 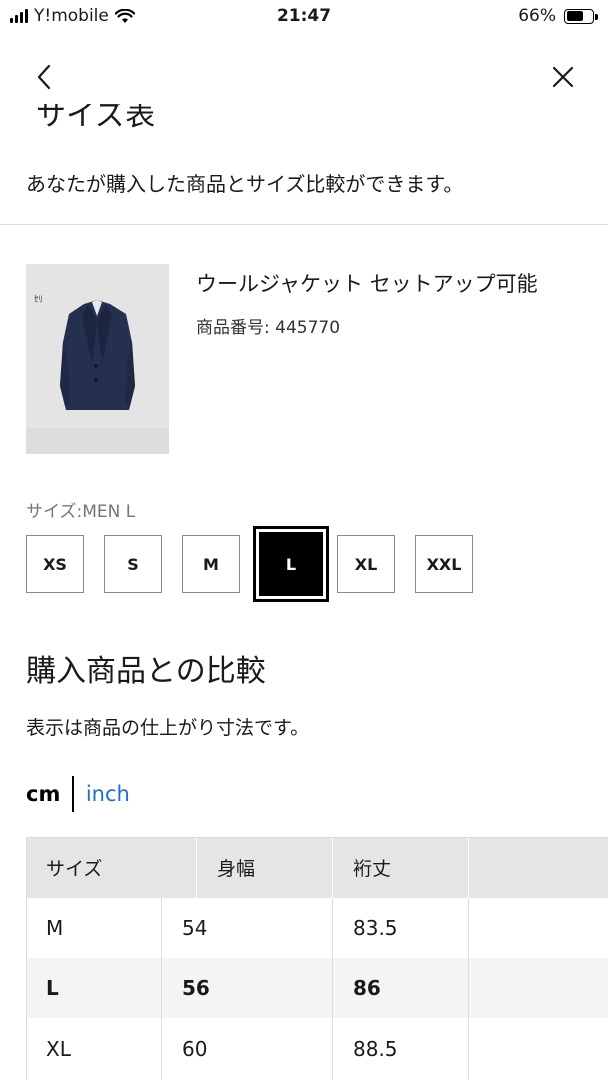 What do you see at coordinates (55, 928) in the screenshot?
I see `table-cell: M` at bounding box center [55, 928].